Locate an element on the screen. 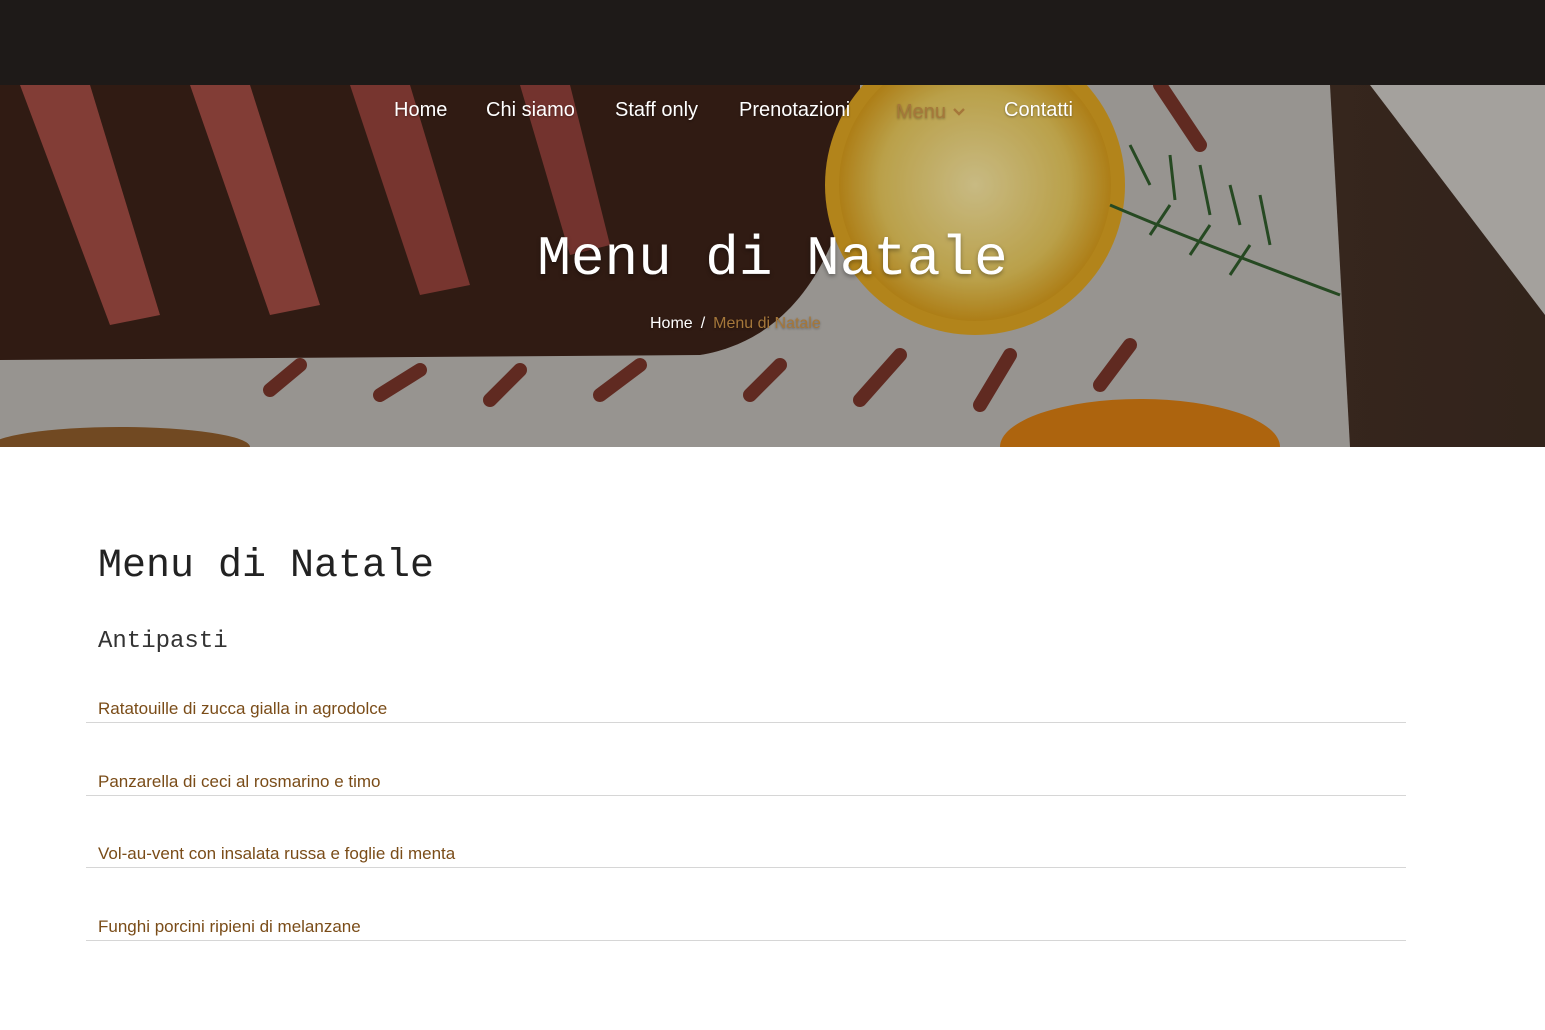 This screenshot has width=1545, height=1030. menu-item: Funghi porcini ripieni di melanzane is located at coordinates (746, 904).